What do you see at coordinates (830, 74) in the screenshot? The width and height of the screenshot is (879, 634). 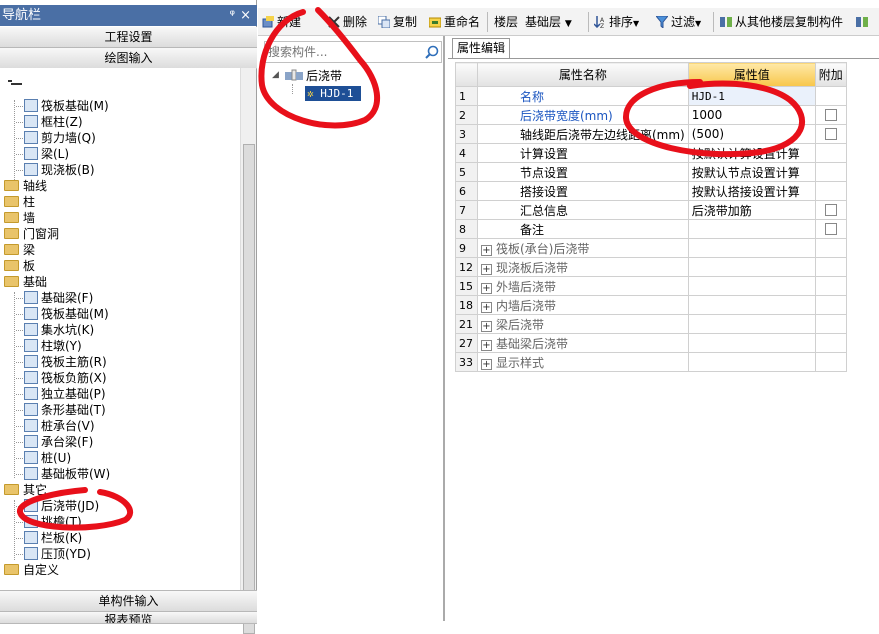 I see `column-header-extra: 附加` at bounding box center [830, 74].